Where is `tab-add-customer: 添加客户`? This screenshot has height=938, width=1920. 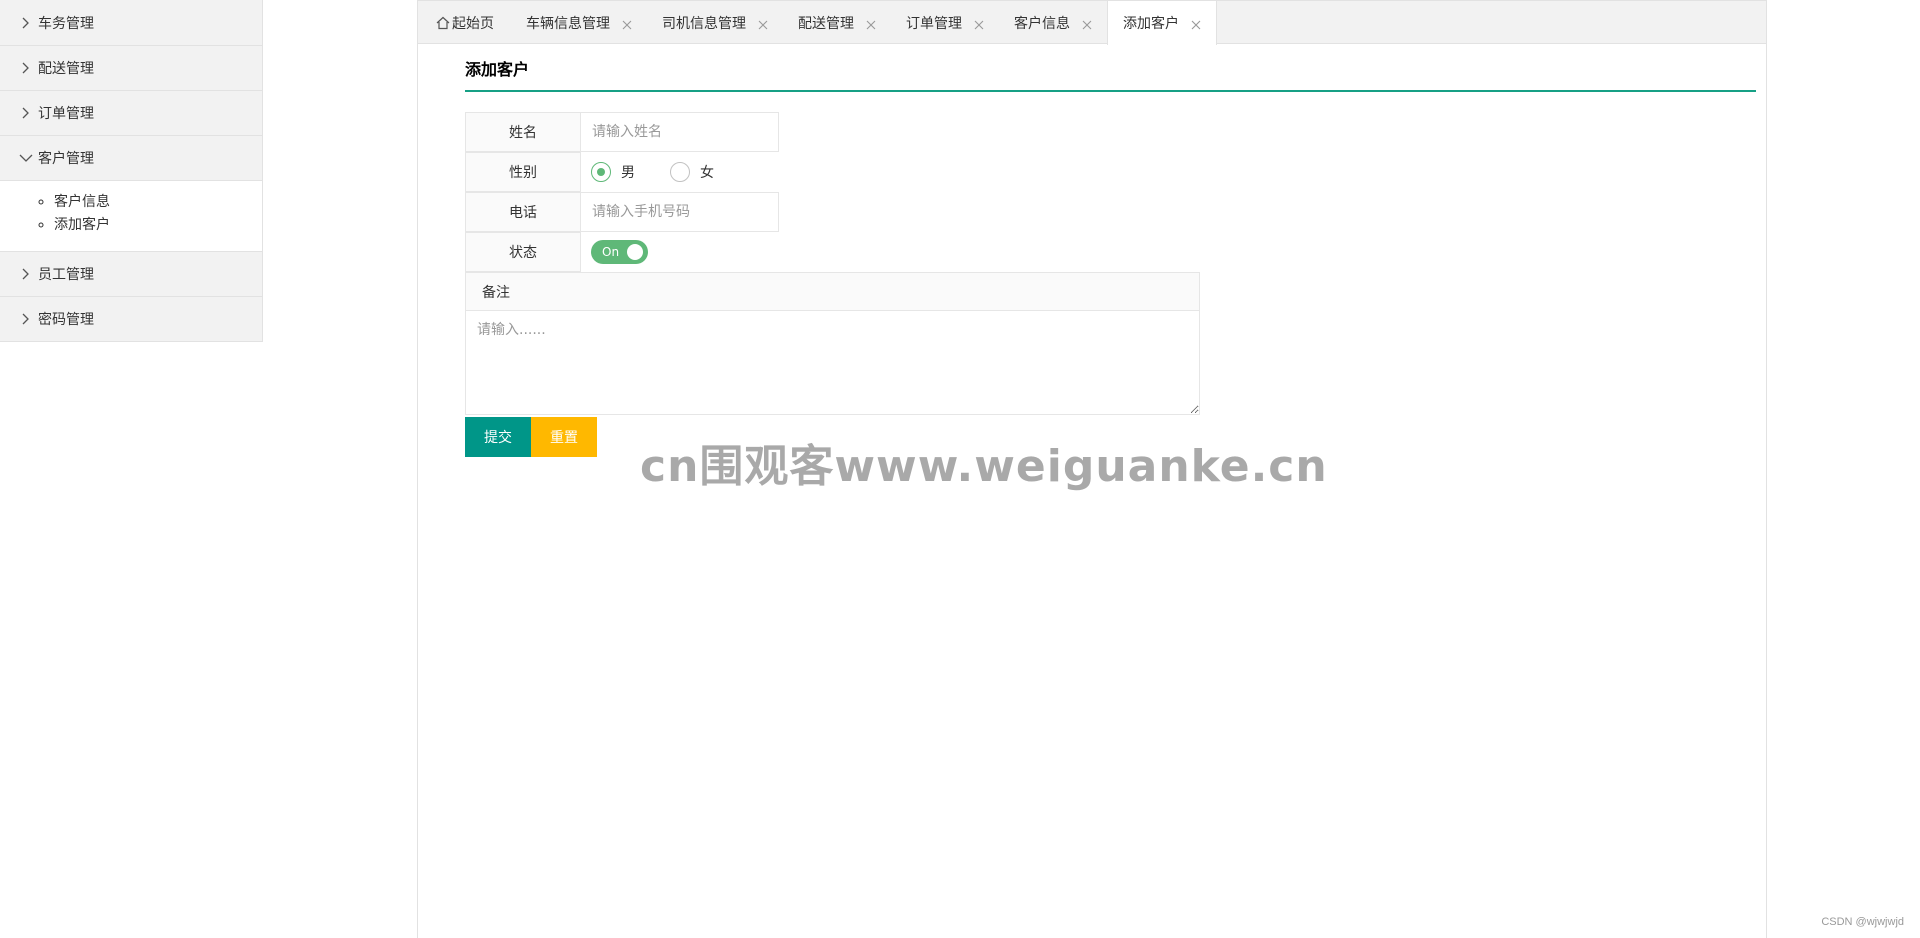 tab-add-customer: 添加客户 is located at coordinates (1162, 23).